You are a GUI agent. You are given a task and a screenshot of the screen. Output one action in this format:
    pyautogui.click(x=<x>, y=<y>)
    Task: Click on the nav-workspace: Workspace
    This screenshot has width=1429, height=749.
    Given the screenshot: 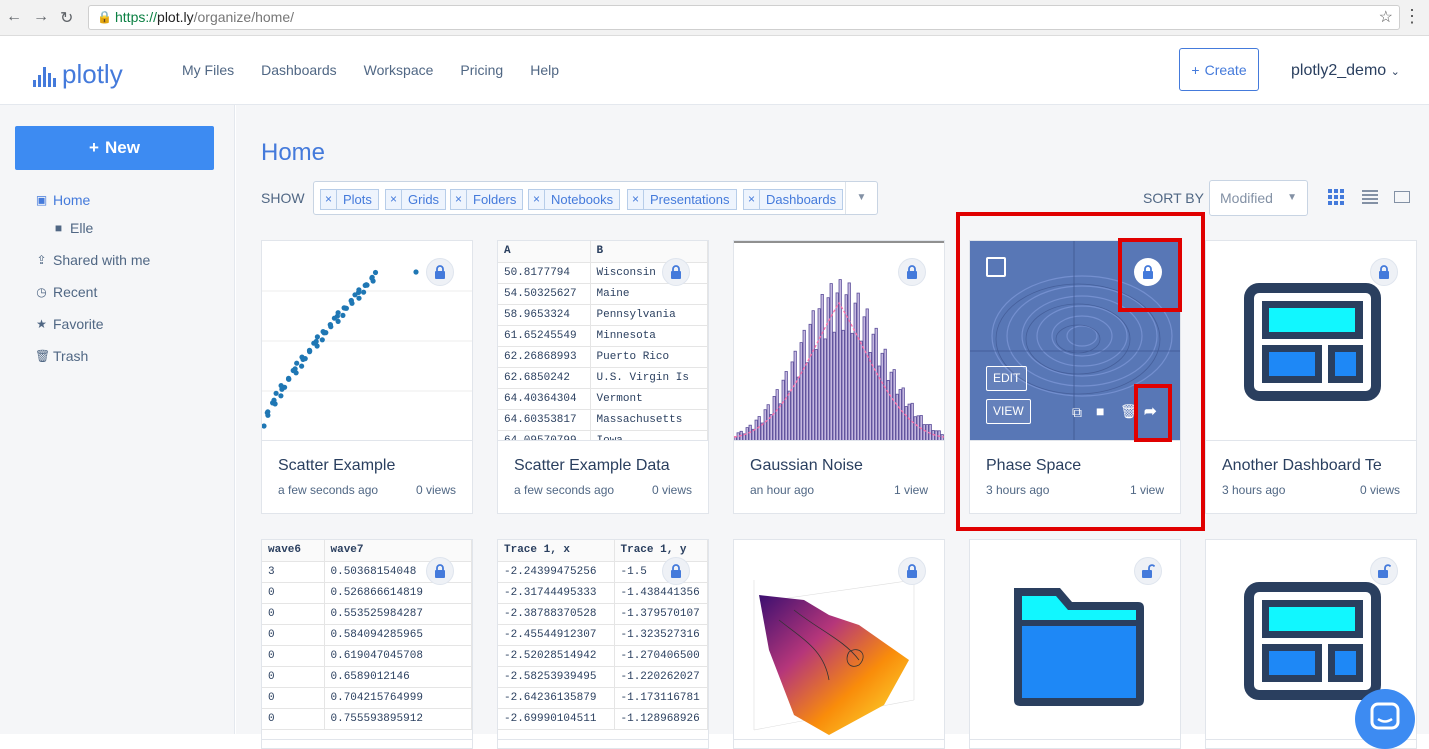 What is the action you would take?
    pyautogui.click(x=399, y=70)
    